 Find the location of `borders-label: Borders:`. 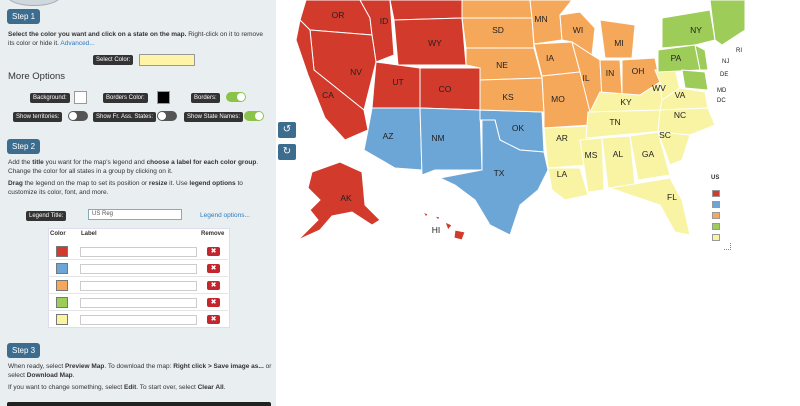

borders-label: Borders: is located at coordinates (205, 98).